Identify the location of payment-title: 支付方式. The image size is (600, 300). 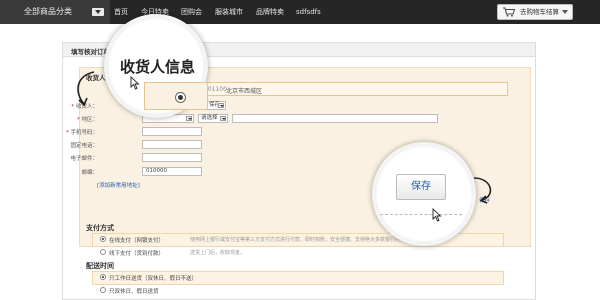
(100, 228).